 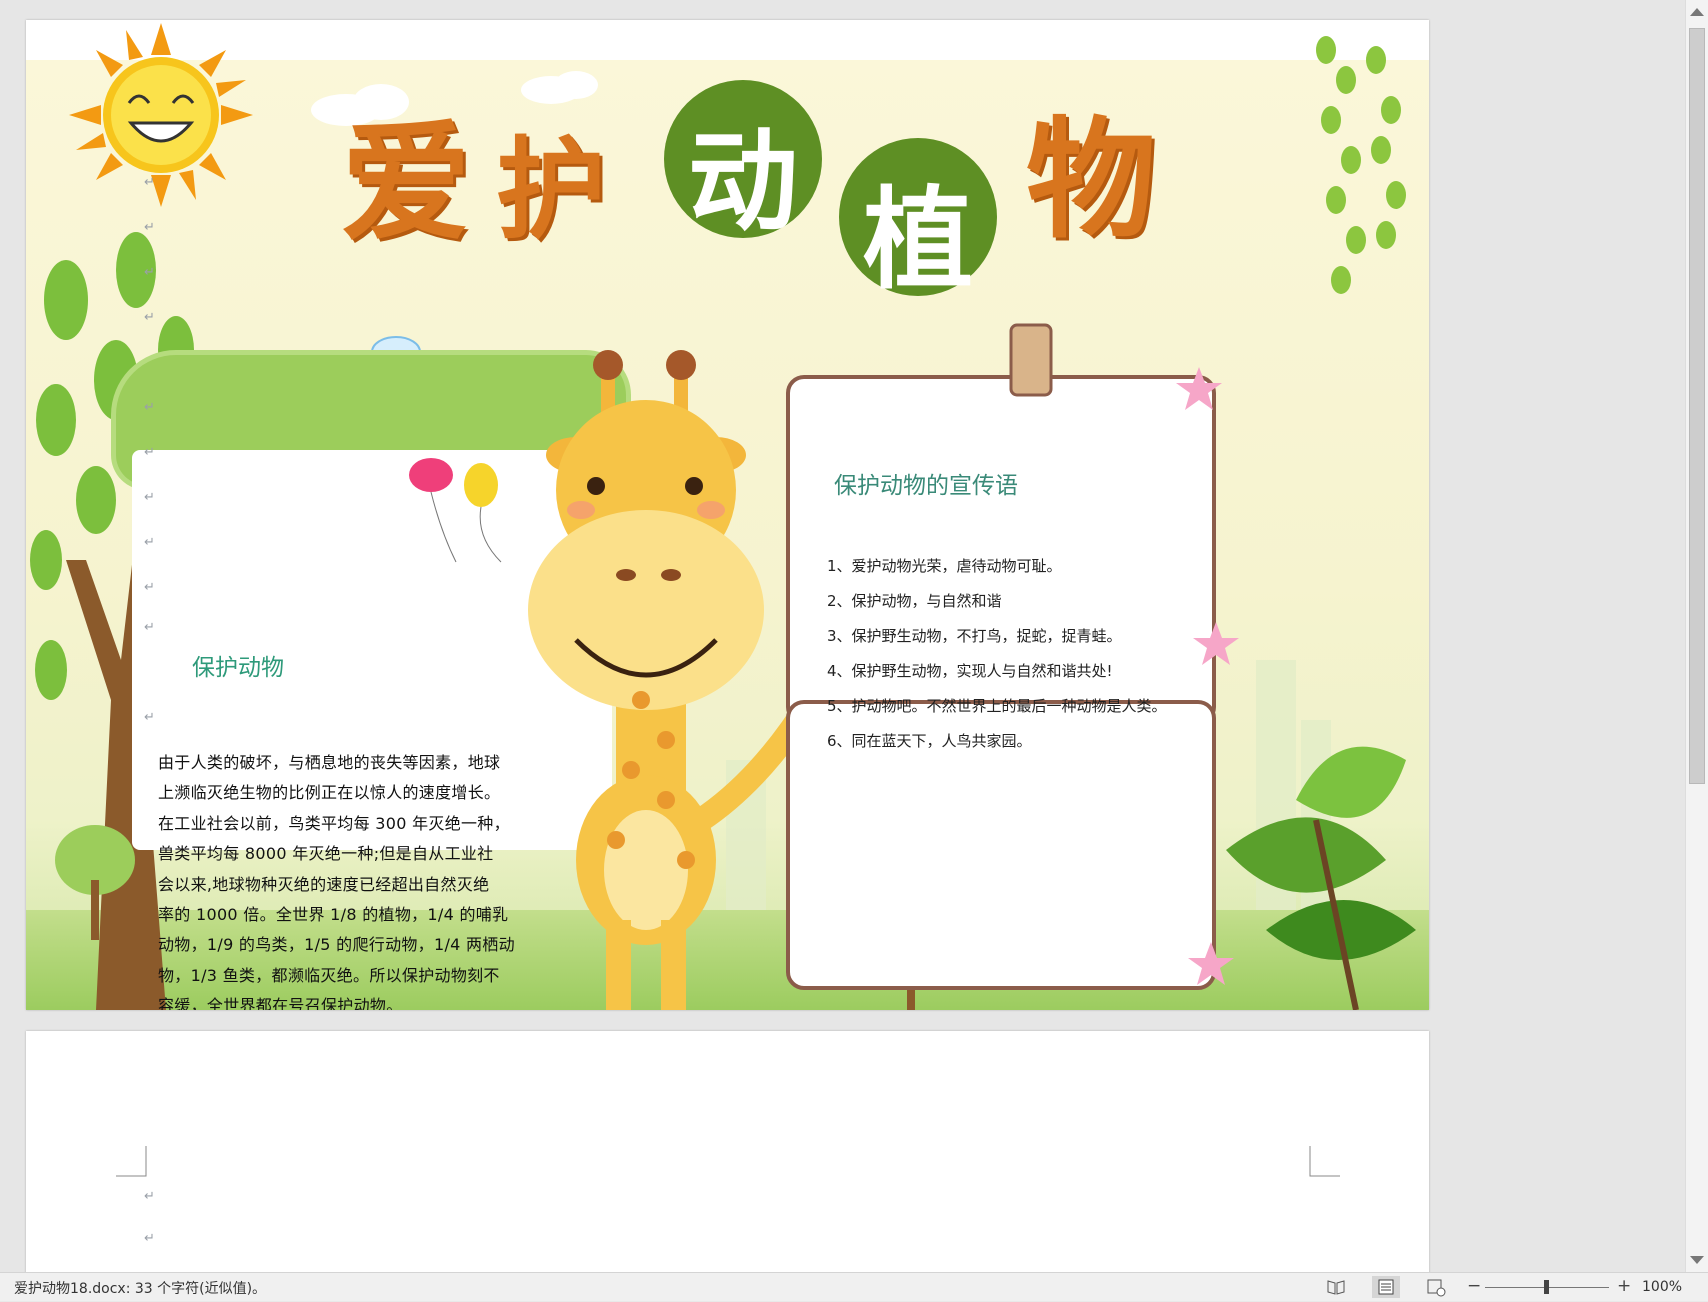 I want to click on left-body-line: 由于人类的破坏，与栖息地的丧失等因素，地球, so click(x=329, y=762).